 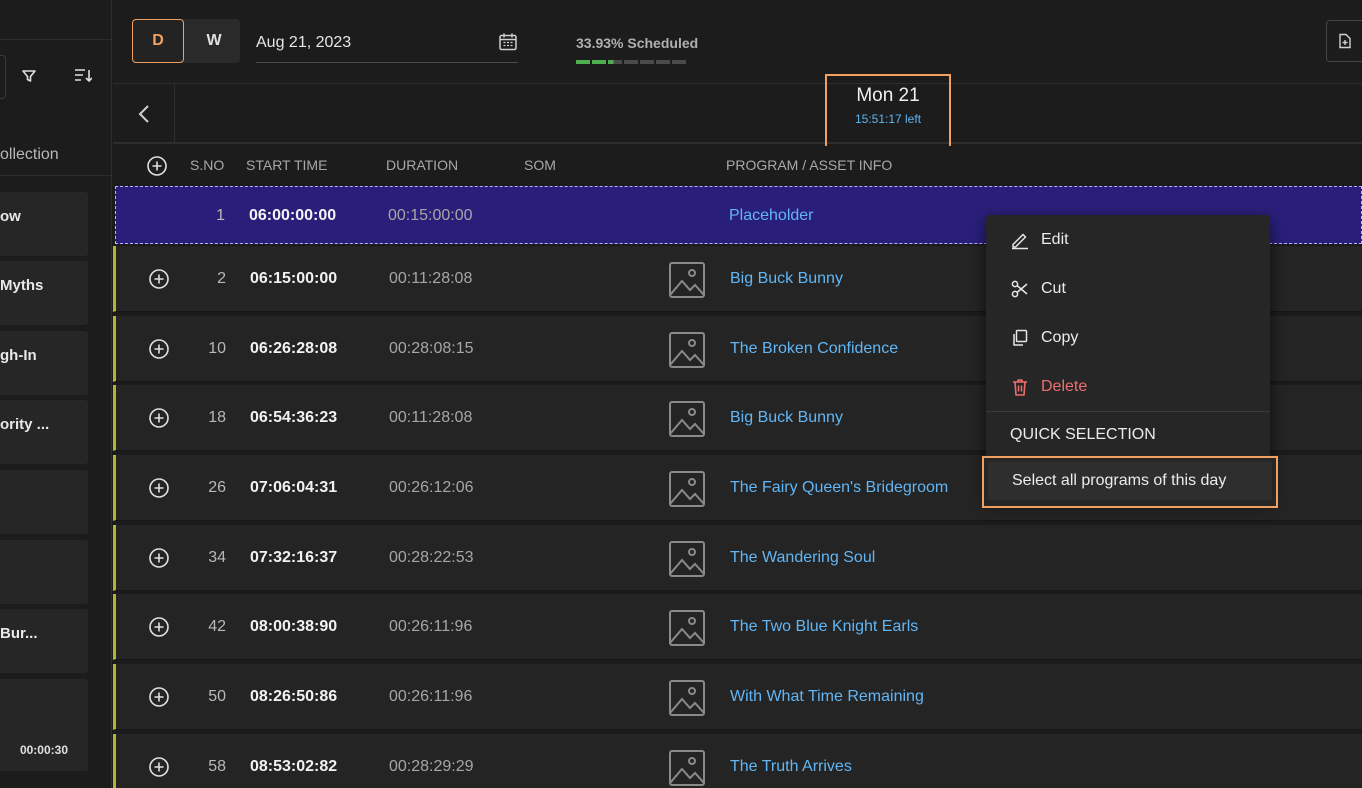 What do you see at coordinates (1128, 387) in the screenshot?
I see `menu-item-delete: Delete` at bounding box center [1128, 387].